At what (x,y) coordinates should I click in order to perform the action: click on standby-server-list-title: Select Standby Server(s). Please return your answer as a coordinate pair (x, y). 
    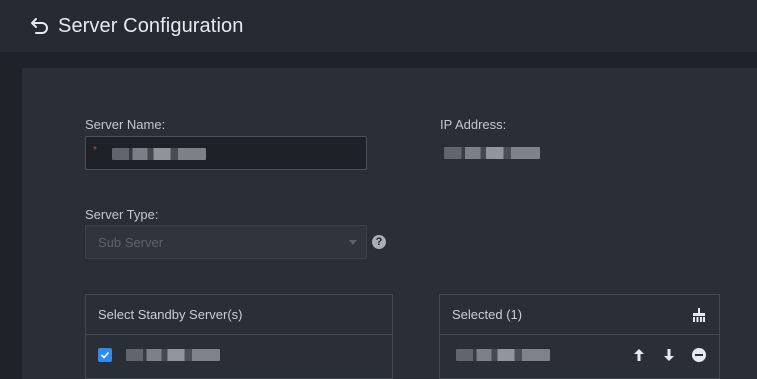
    Looking at the image, I should click on (170, 314).